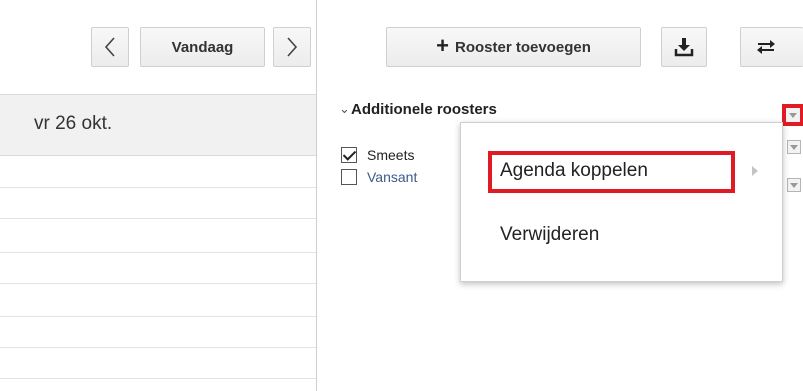  I want to click on calendar-item-vansant: Vansant, so click(379, 177).